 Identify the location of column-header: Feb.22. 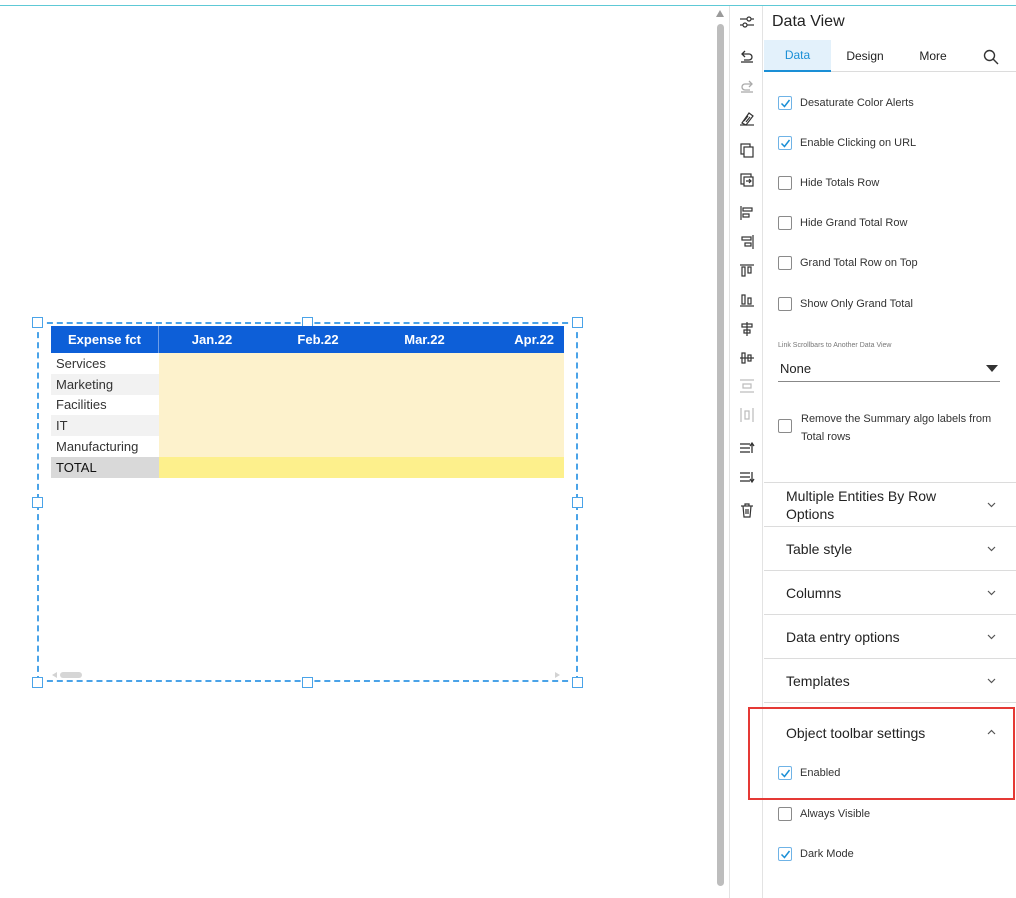
(318, 339).